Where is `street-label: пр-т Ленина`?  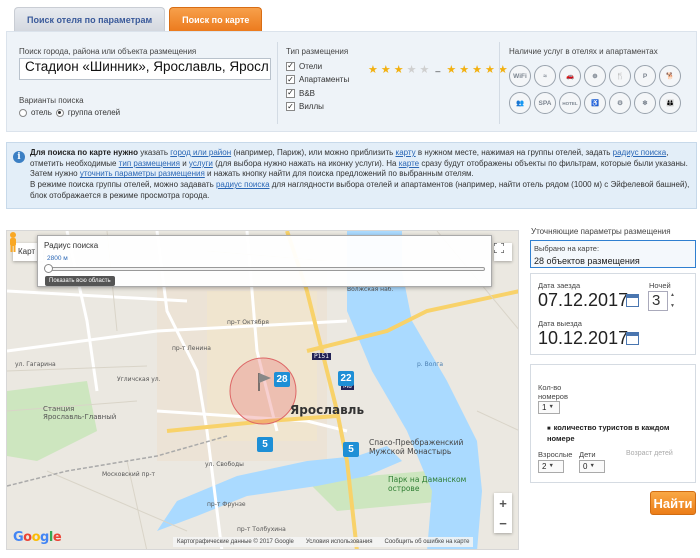 street-label: пр-т Ленина is located at coordinates (191, 348).